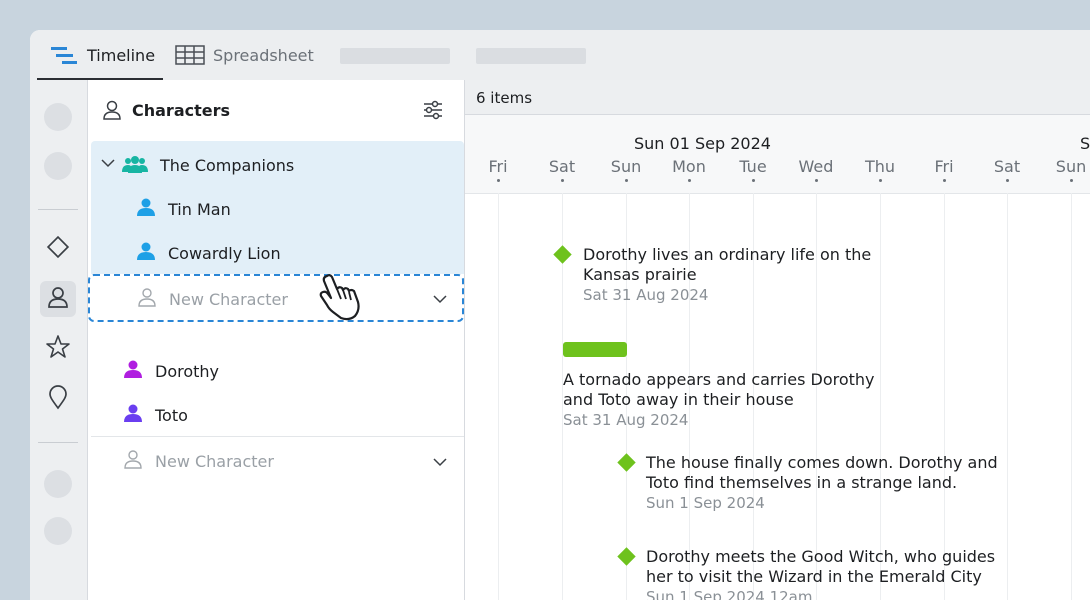 This screenshot has width=1090, height=600. Describe the element at coordinates (228, 299) in the screenshot. I see `dragged-character-label: New Character` at that location.